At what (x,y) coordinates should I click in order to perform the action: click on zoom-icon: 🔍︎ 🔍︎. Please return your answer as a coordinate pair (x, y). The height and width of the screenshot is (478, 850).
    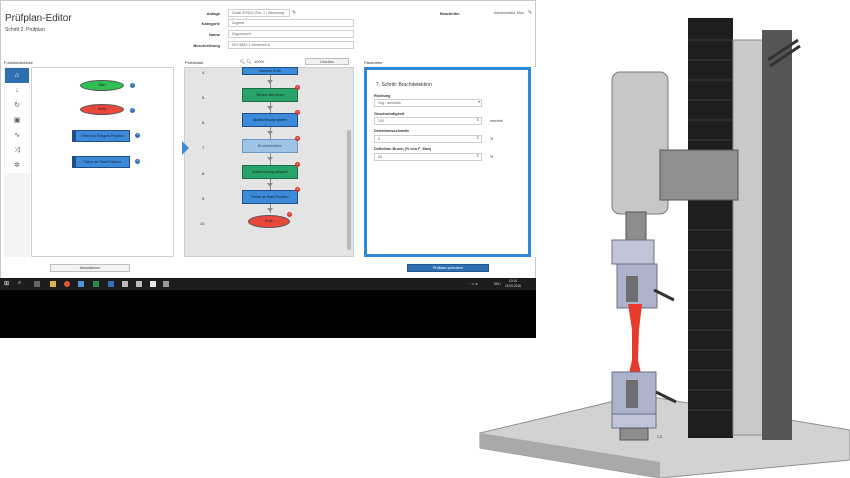
    Looking at the image, I should click on (245, 61).